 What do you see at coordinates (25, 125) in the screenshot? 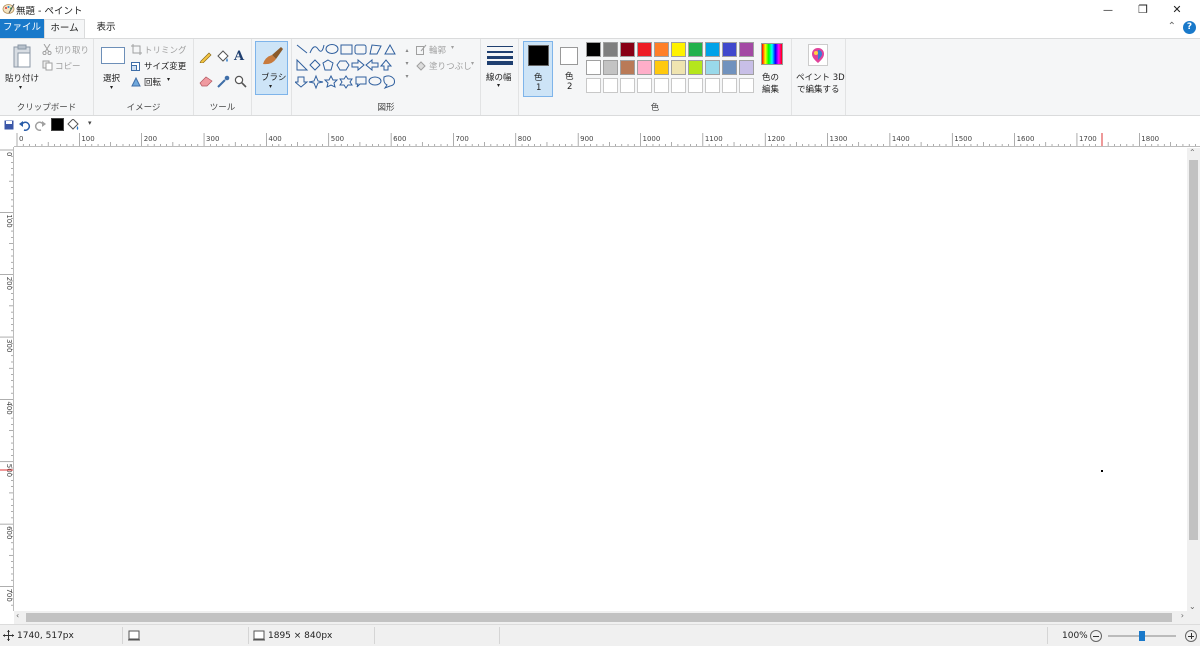
I see `undo-icon` at bounding box center [25, 125].